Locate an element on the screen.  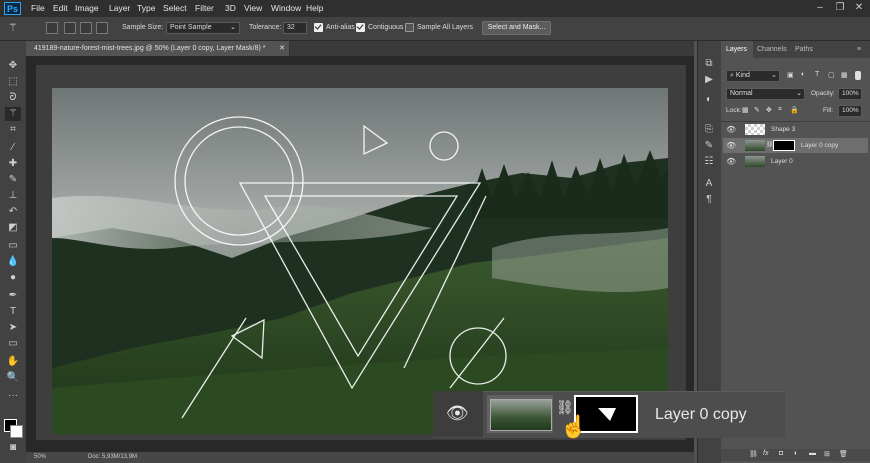
magic-wand-tool-icon: ⚚ is located at coordinates (13, 114).